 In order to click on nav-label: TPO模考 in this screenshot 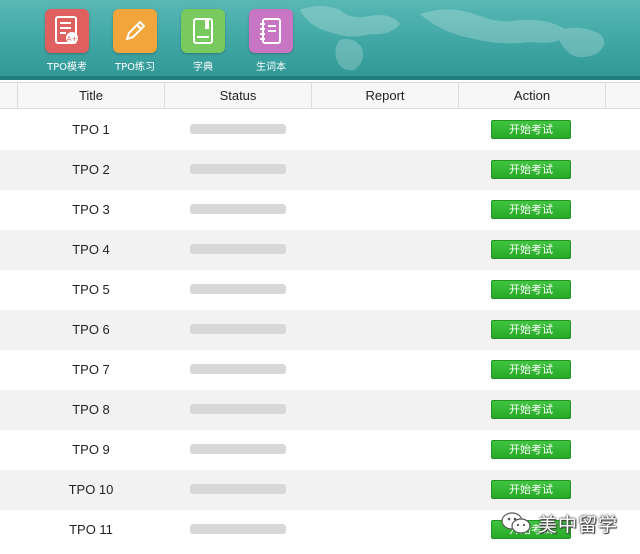, I will do `click(66, 67)`.